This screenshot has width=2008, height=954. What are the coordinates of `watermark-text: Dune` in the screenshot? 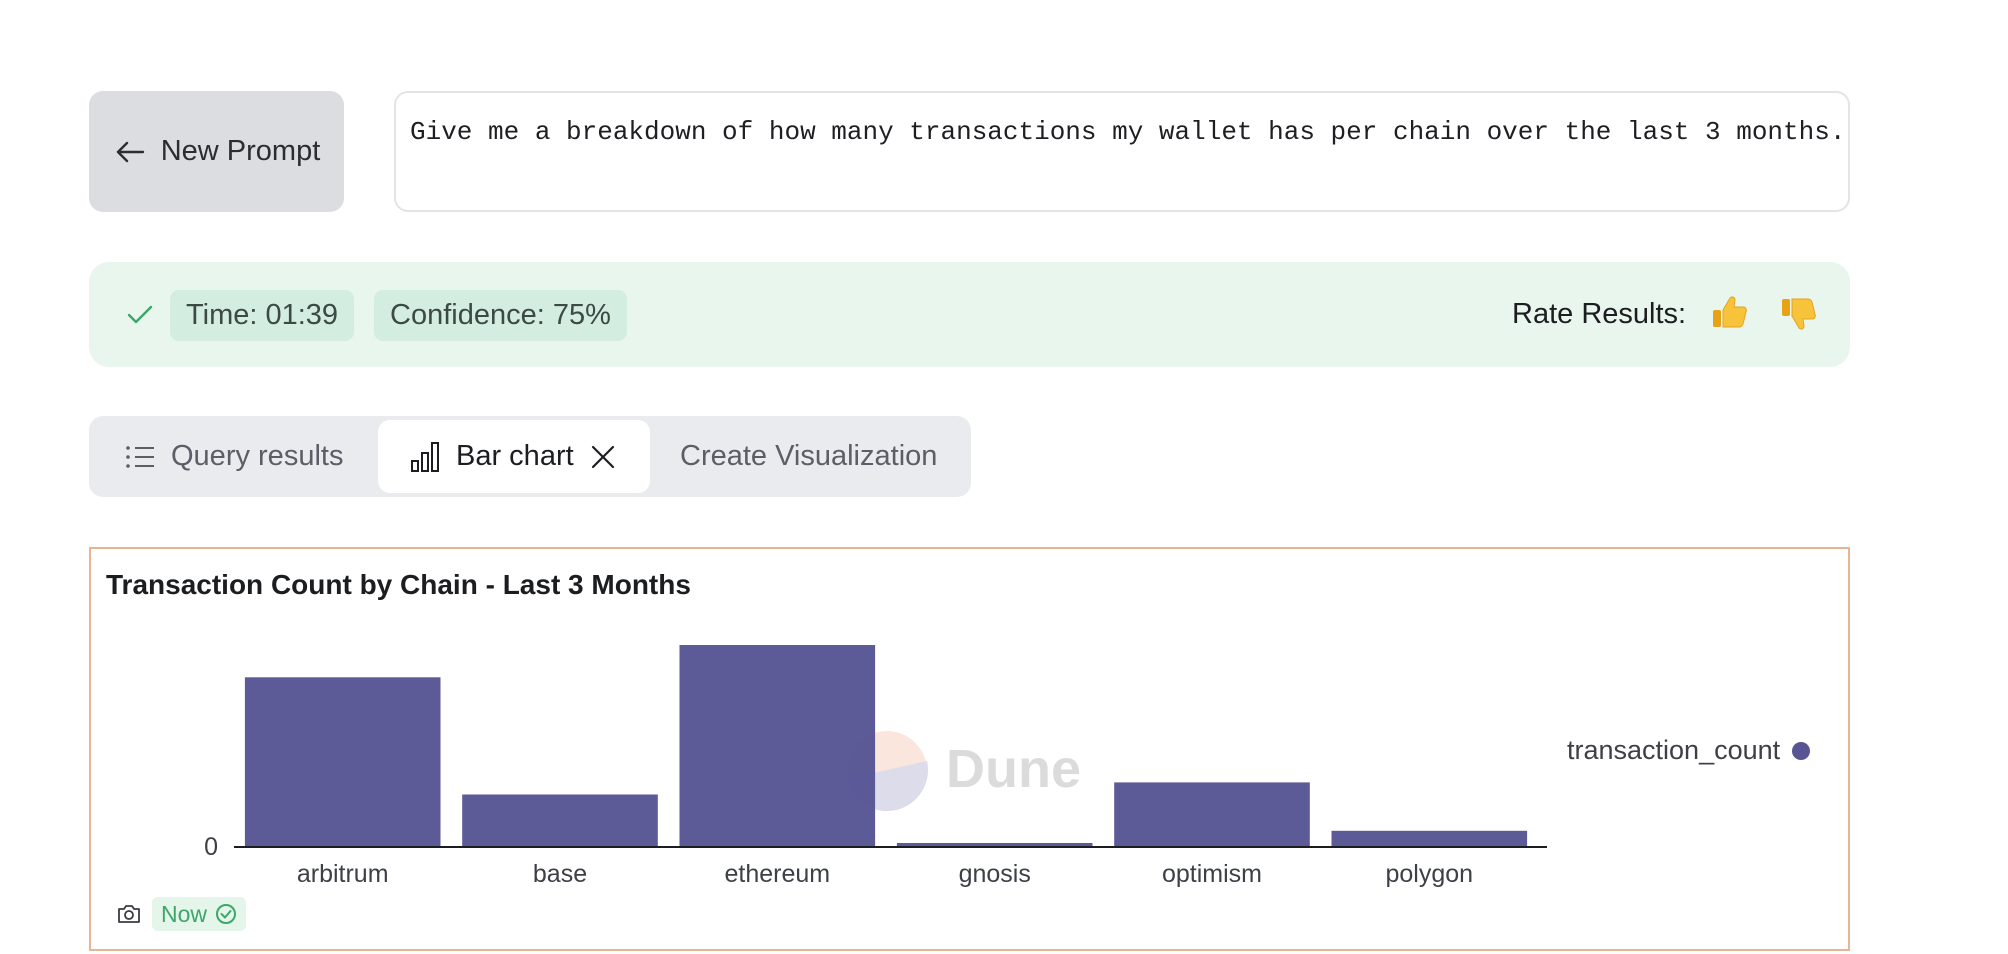 It's located at (1013, 769).